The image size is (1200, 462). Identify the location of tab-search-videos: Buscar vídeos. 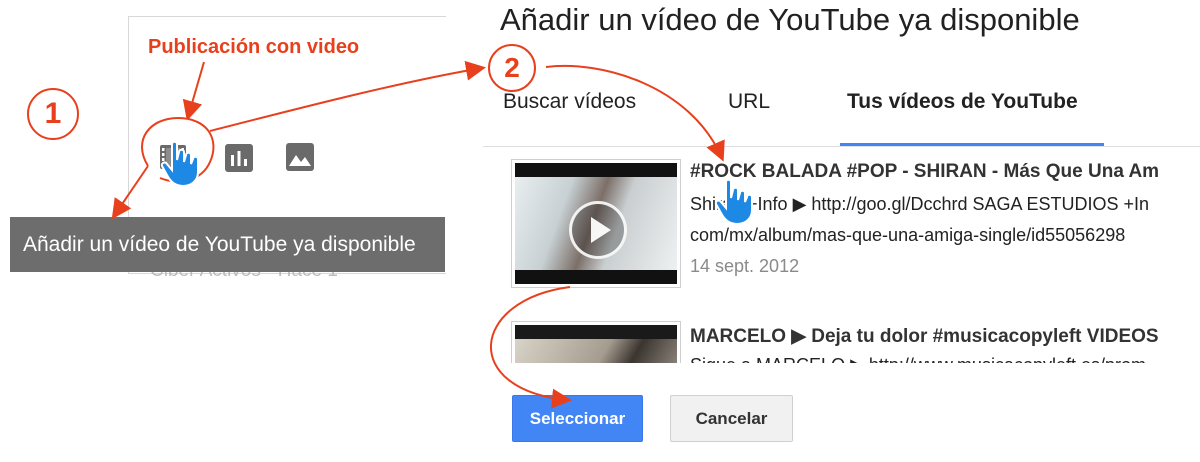
(569, 102).